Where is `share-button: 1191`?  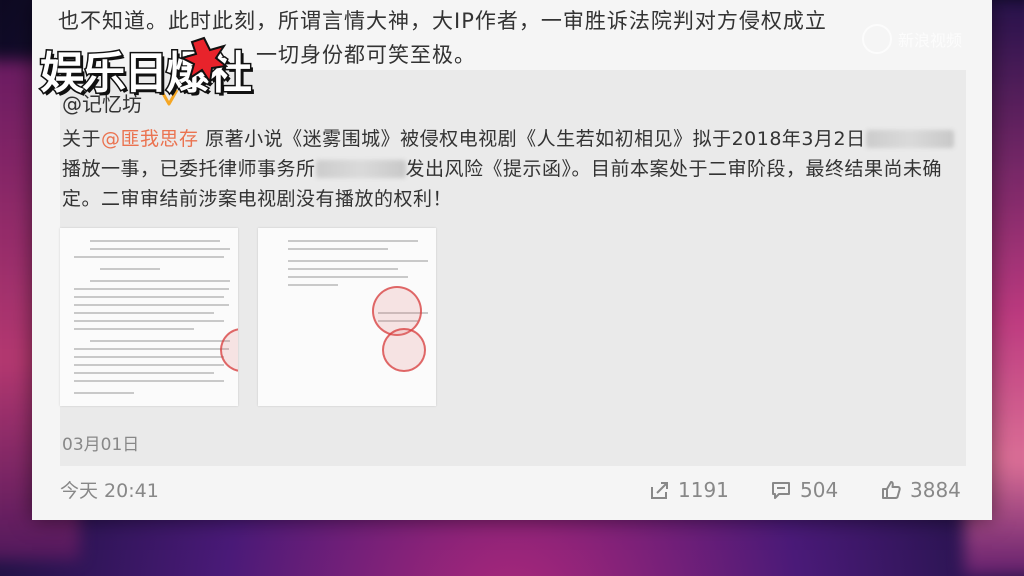
share-button: 1191 is located at coordinates (688, 490).